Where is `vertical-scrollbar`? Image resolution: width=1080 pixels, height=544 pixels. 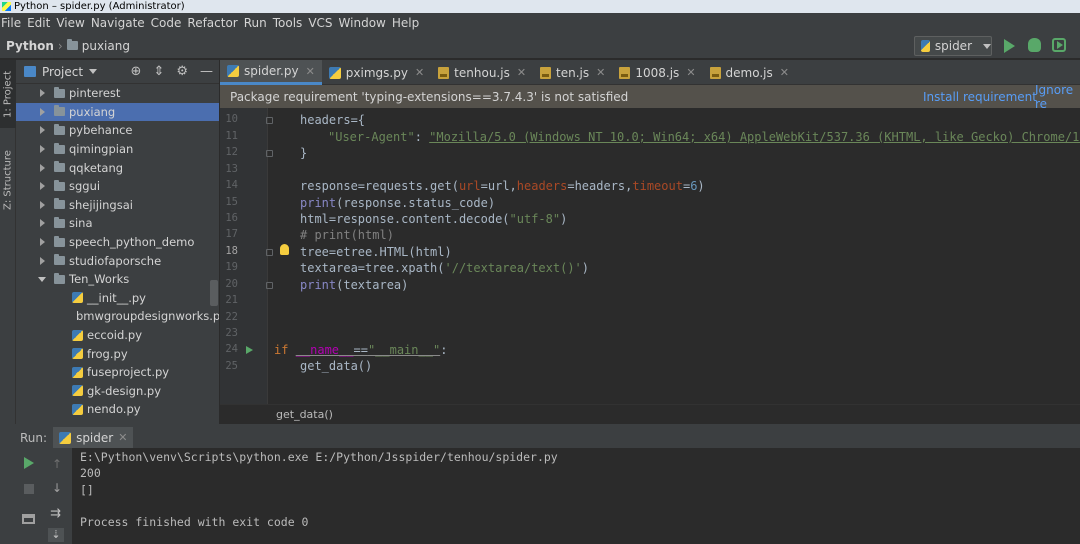 vertical-scrollbar is located at coordinates (214, 293).